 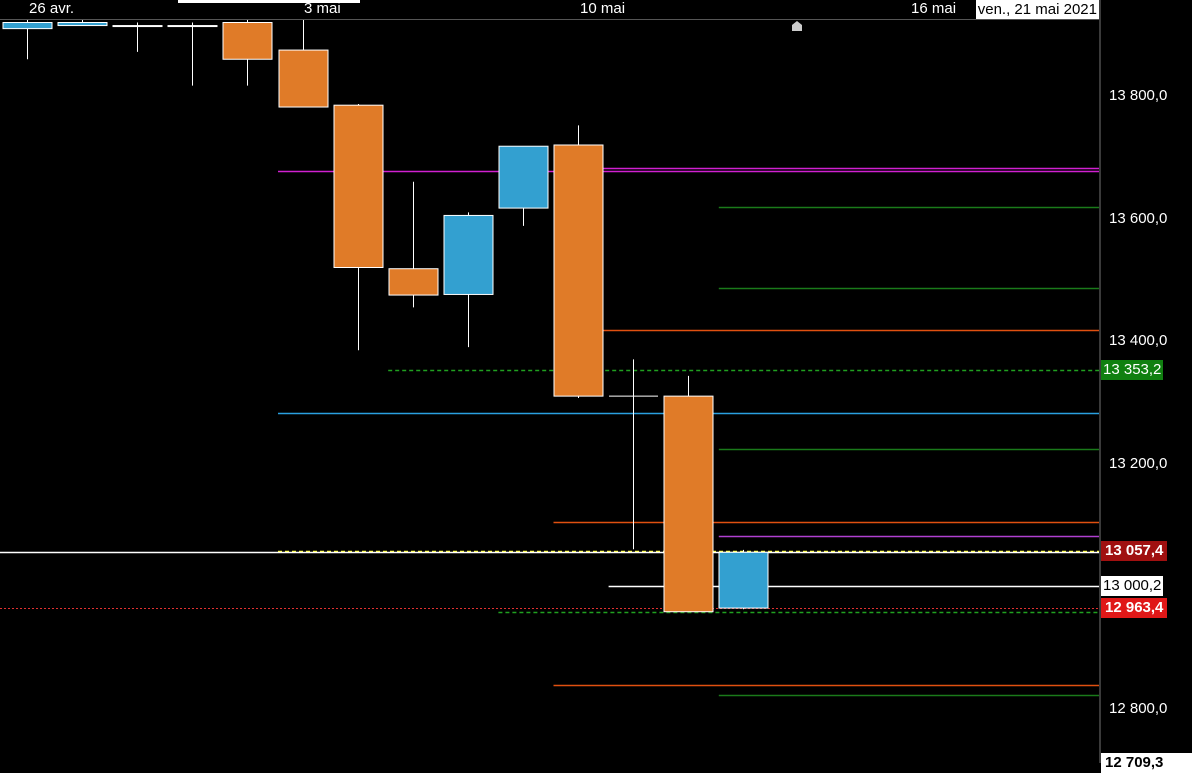 I want to click on home-marker-icon, so click(x=797, y=26).